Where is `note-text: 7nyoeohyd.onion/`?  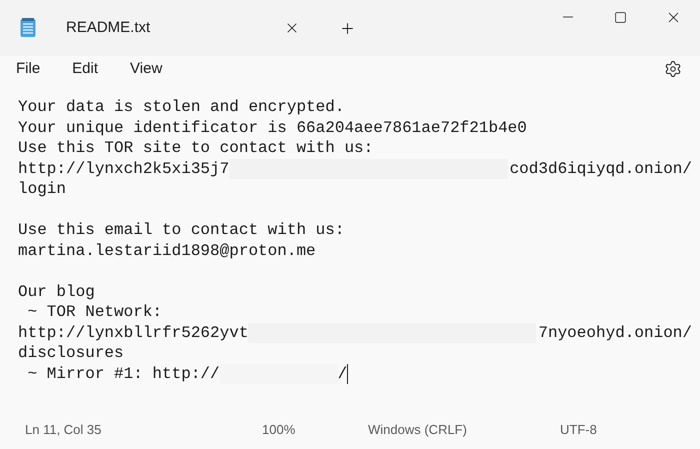
note-text: 7nyoeohyd.onion/ is located at coordinates (615, 332).